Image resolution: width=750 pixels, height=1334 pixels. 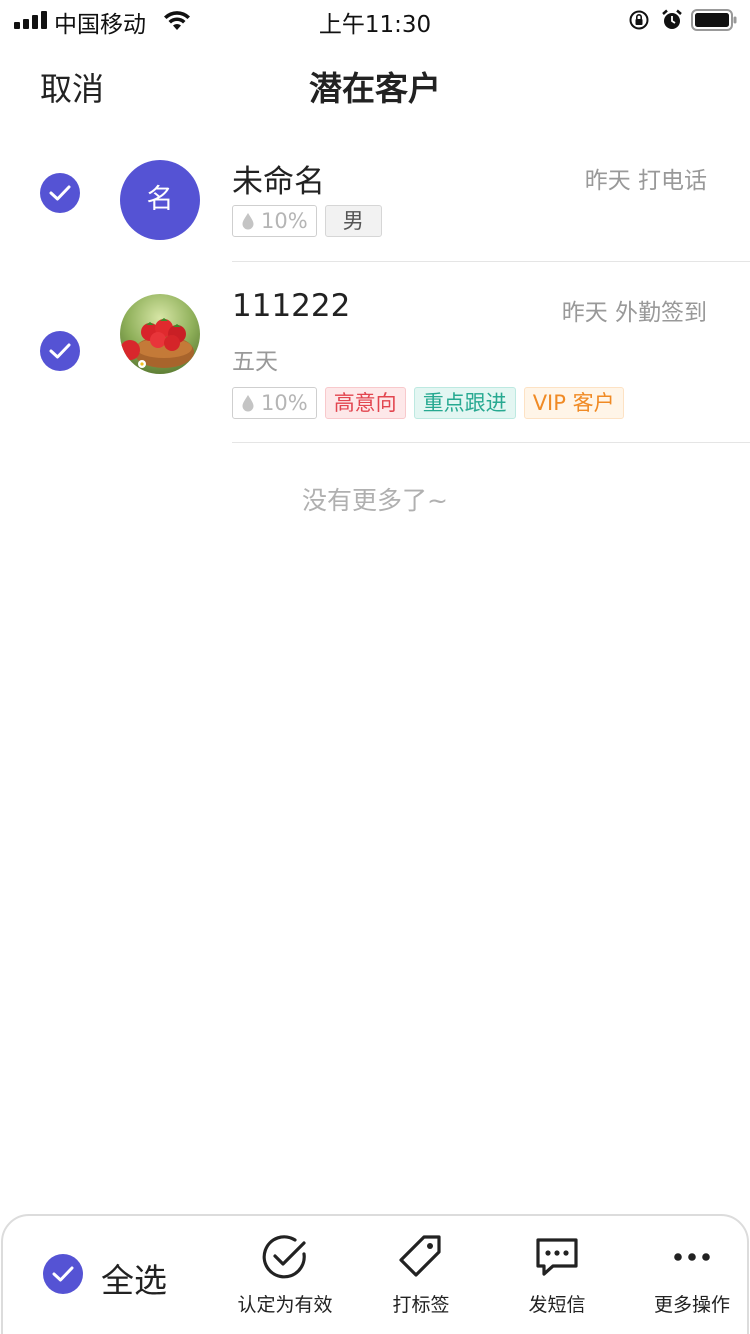 What do you see at coordinates (284, 1257) in the screenshot?
I see `check-circle-icon` at bounding box center [284, 1257].